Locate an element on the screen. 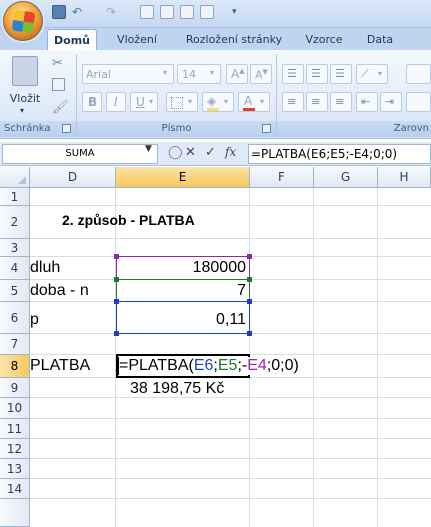  fill-color-button: ◈ ▾ is located at coordinates (218, 102).